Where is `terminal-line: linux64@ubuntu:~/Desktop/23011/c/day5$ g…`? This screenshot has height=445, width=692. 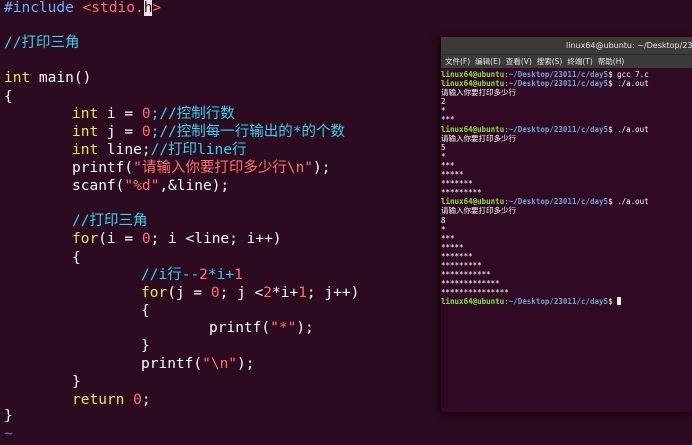 terminal-line: linux64@ubuntu:~/Desktop/23011/c/day5$ g… is located at coordinates (545, 74).